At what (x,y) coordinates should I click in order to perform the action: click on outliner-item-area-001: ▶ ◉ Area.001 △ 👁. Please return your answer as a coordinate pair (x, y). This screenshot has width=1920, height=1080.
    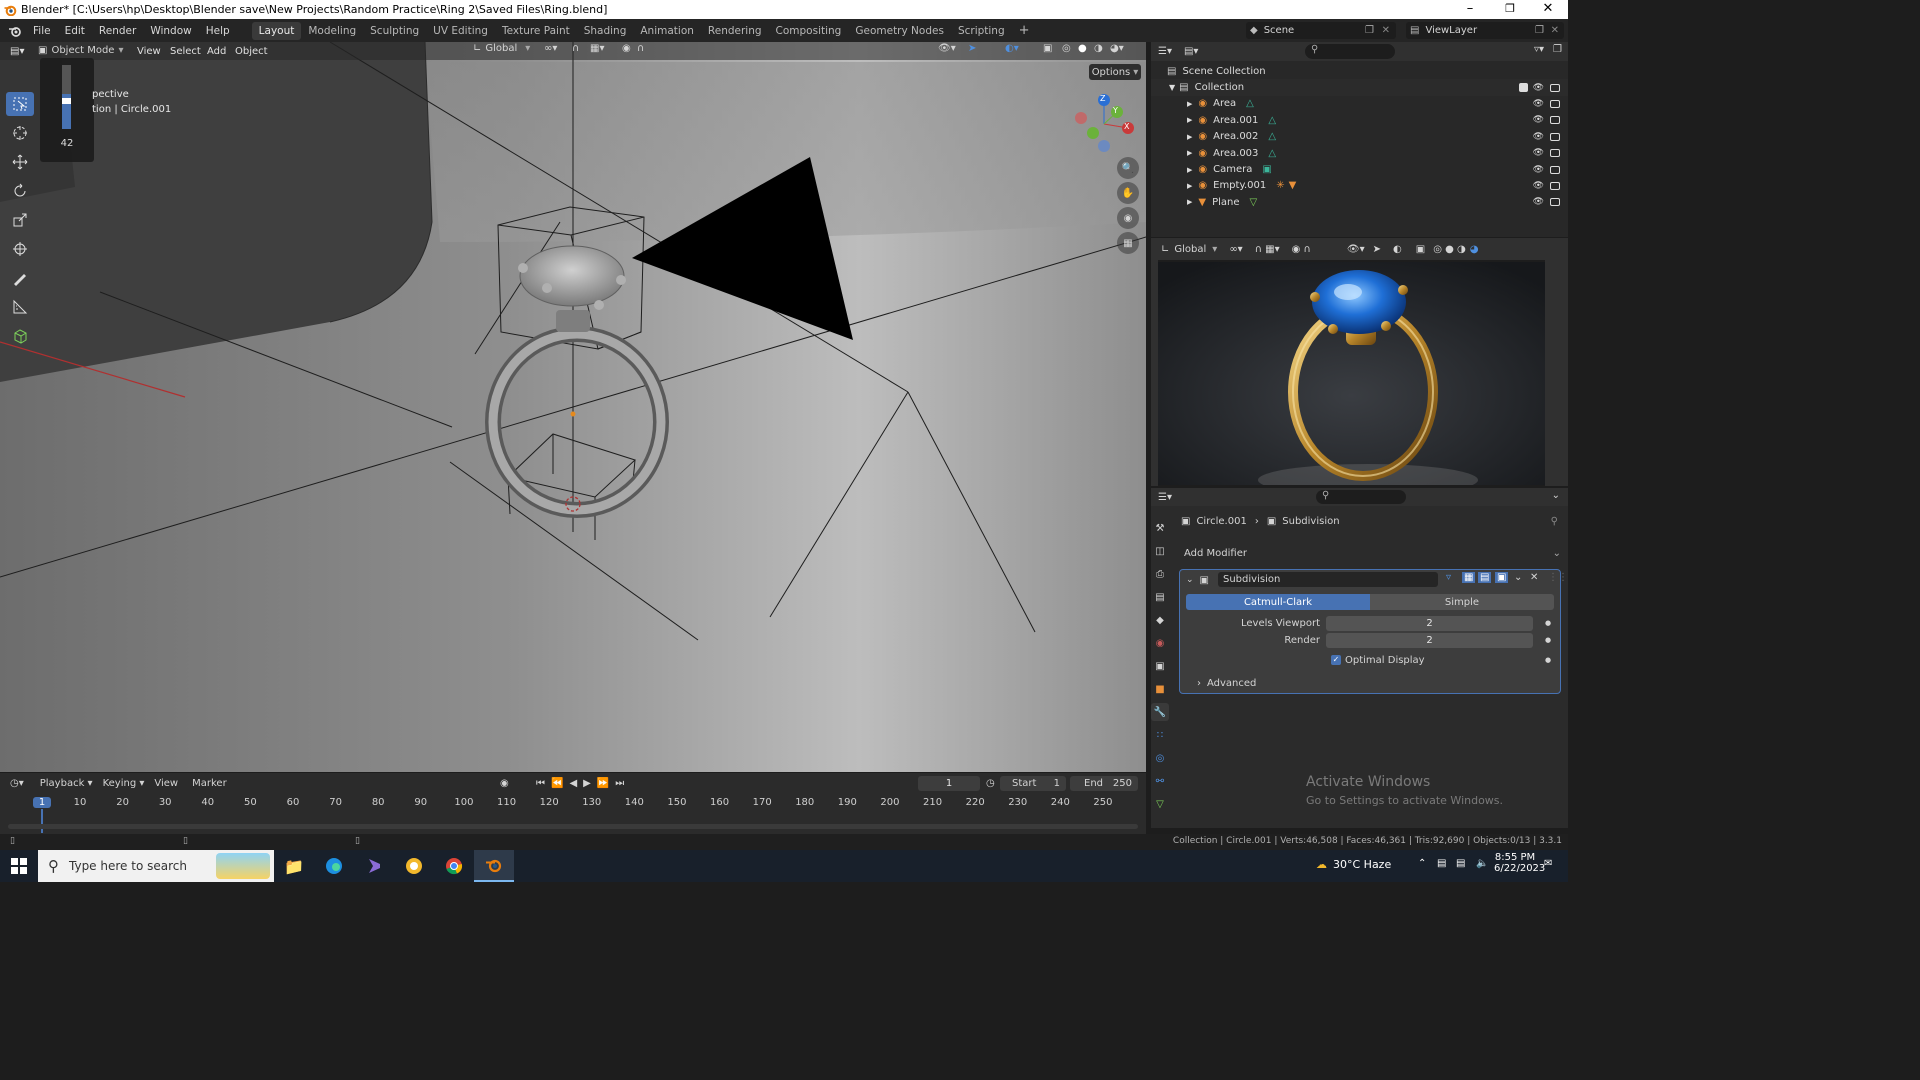
    Looking at the image, I should click on (1359, 120).